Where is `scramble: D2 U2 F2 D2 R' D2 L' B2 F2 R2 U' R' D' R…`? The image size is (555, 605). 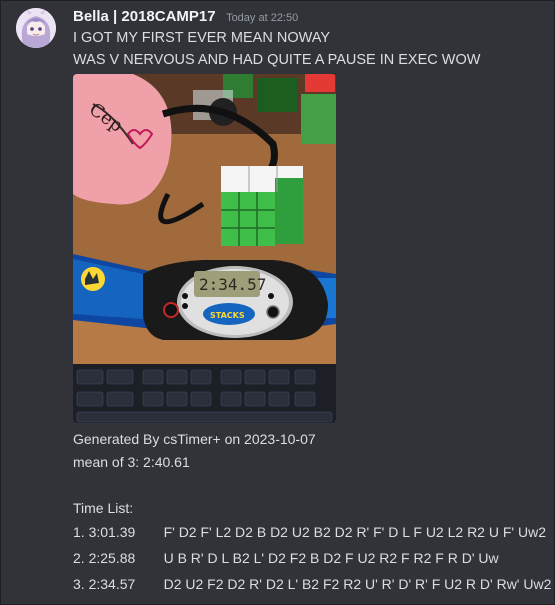
scramble: D2 U2 F2 D2 R' D2 L' B2 F2 R2 U' R' D' R… is located at coordinates (357, 584).